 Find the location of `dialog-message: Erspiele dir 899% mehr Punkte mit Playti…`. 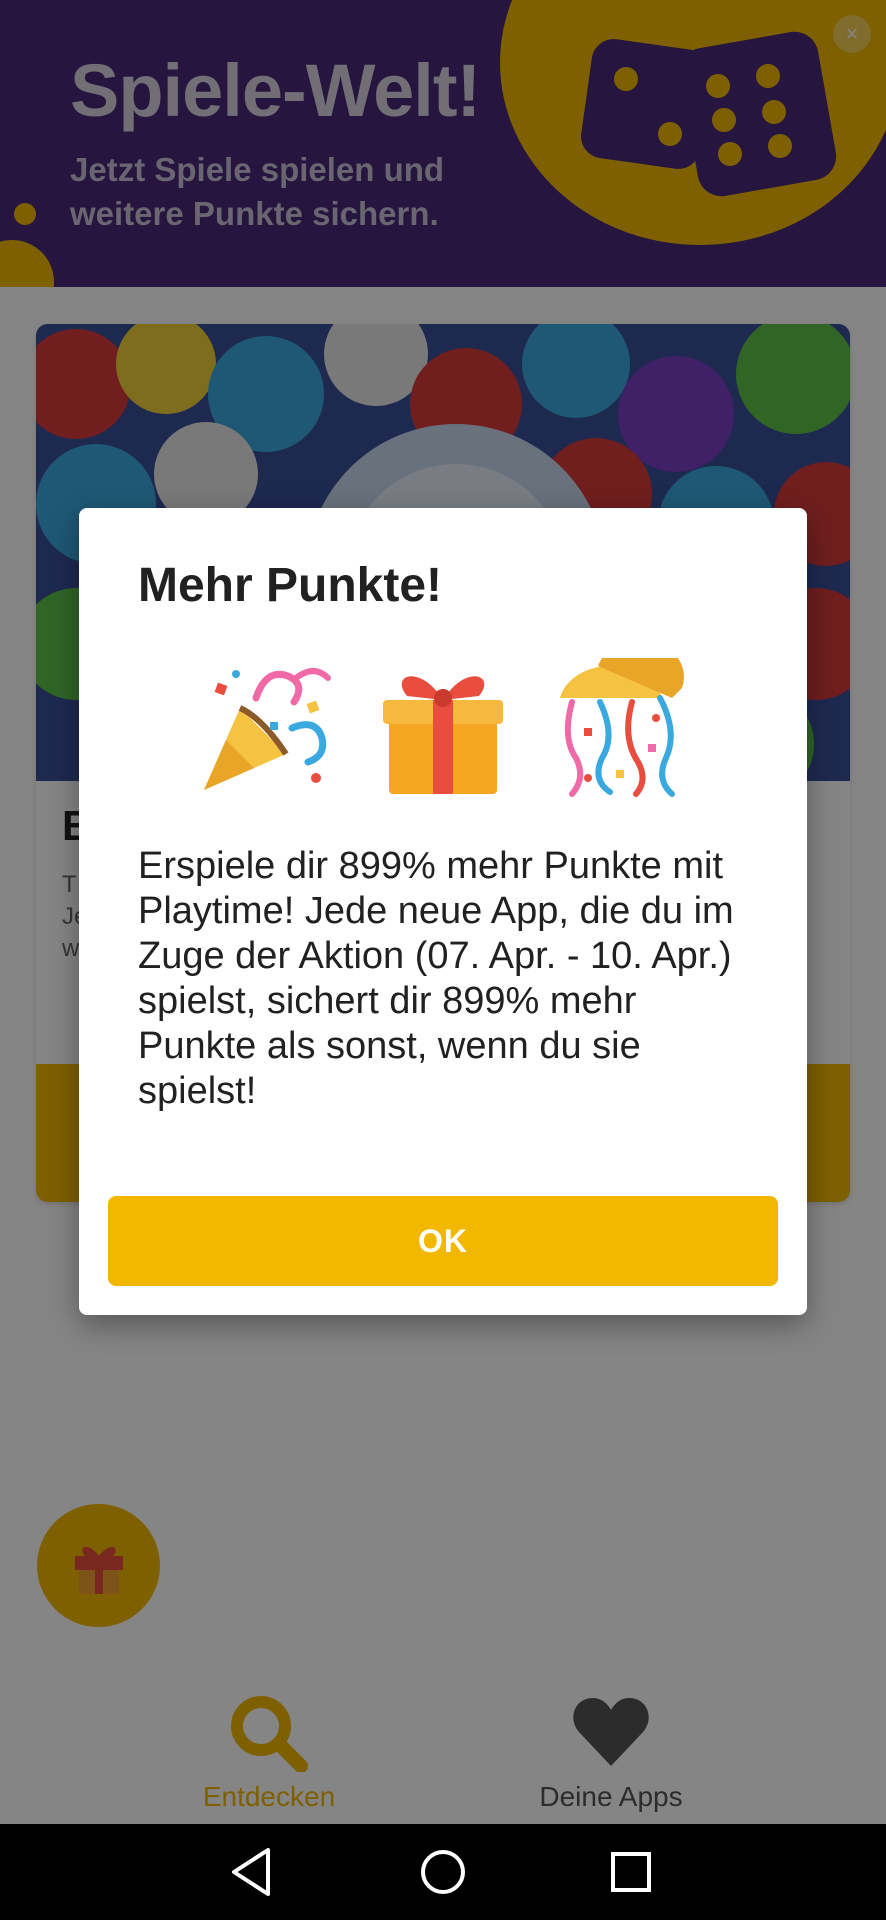

dialog-message: Erspiele dir 899% mehr Punkte mit Playti… is located at coordinates (436, 978).